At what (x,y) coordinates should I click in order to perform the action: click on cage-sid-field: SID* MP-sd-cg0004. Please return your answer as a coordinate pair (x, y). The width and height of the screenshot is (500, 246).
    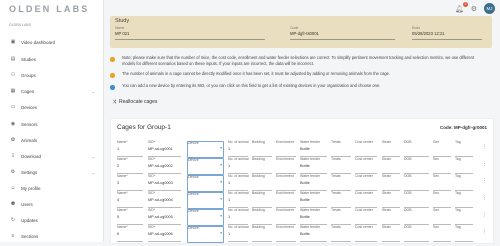
    Looking at the image, I should click on (164, 199).